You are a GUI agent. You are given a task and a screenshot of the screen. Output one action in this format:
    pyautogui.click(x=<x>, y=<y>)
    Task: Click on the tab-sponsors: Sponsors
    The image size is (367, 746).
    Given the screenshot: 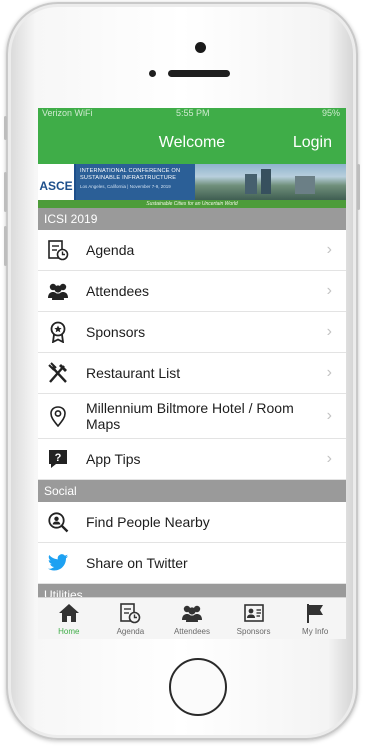 What is the action you would take?
    pyautogui.click(x=254, y=618)
    